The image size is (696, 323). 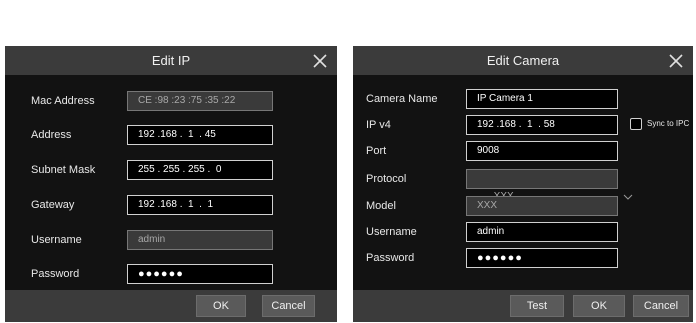 I want to click on mac-address-label: Mac Address, so click(x=63, y=101).